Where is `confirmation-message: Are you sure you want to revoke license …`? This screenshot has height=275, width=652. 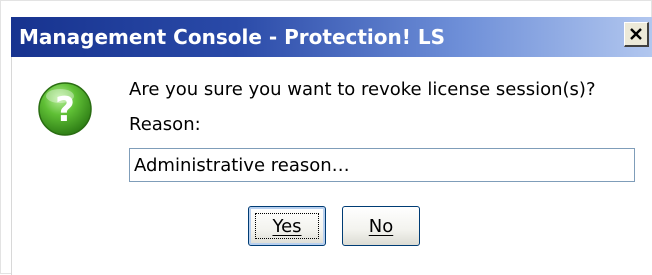 confirmation-message: Are you sure you want to revoke license … is located at coordinates (362, 89).